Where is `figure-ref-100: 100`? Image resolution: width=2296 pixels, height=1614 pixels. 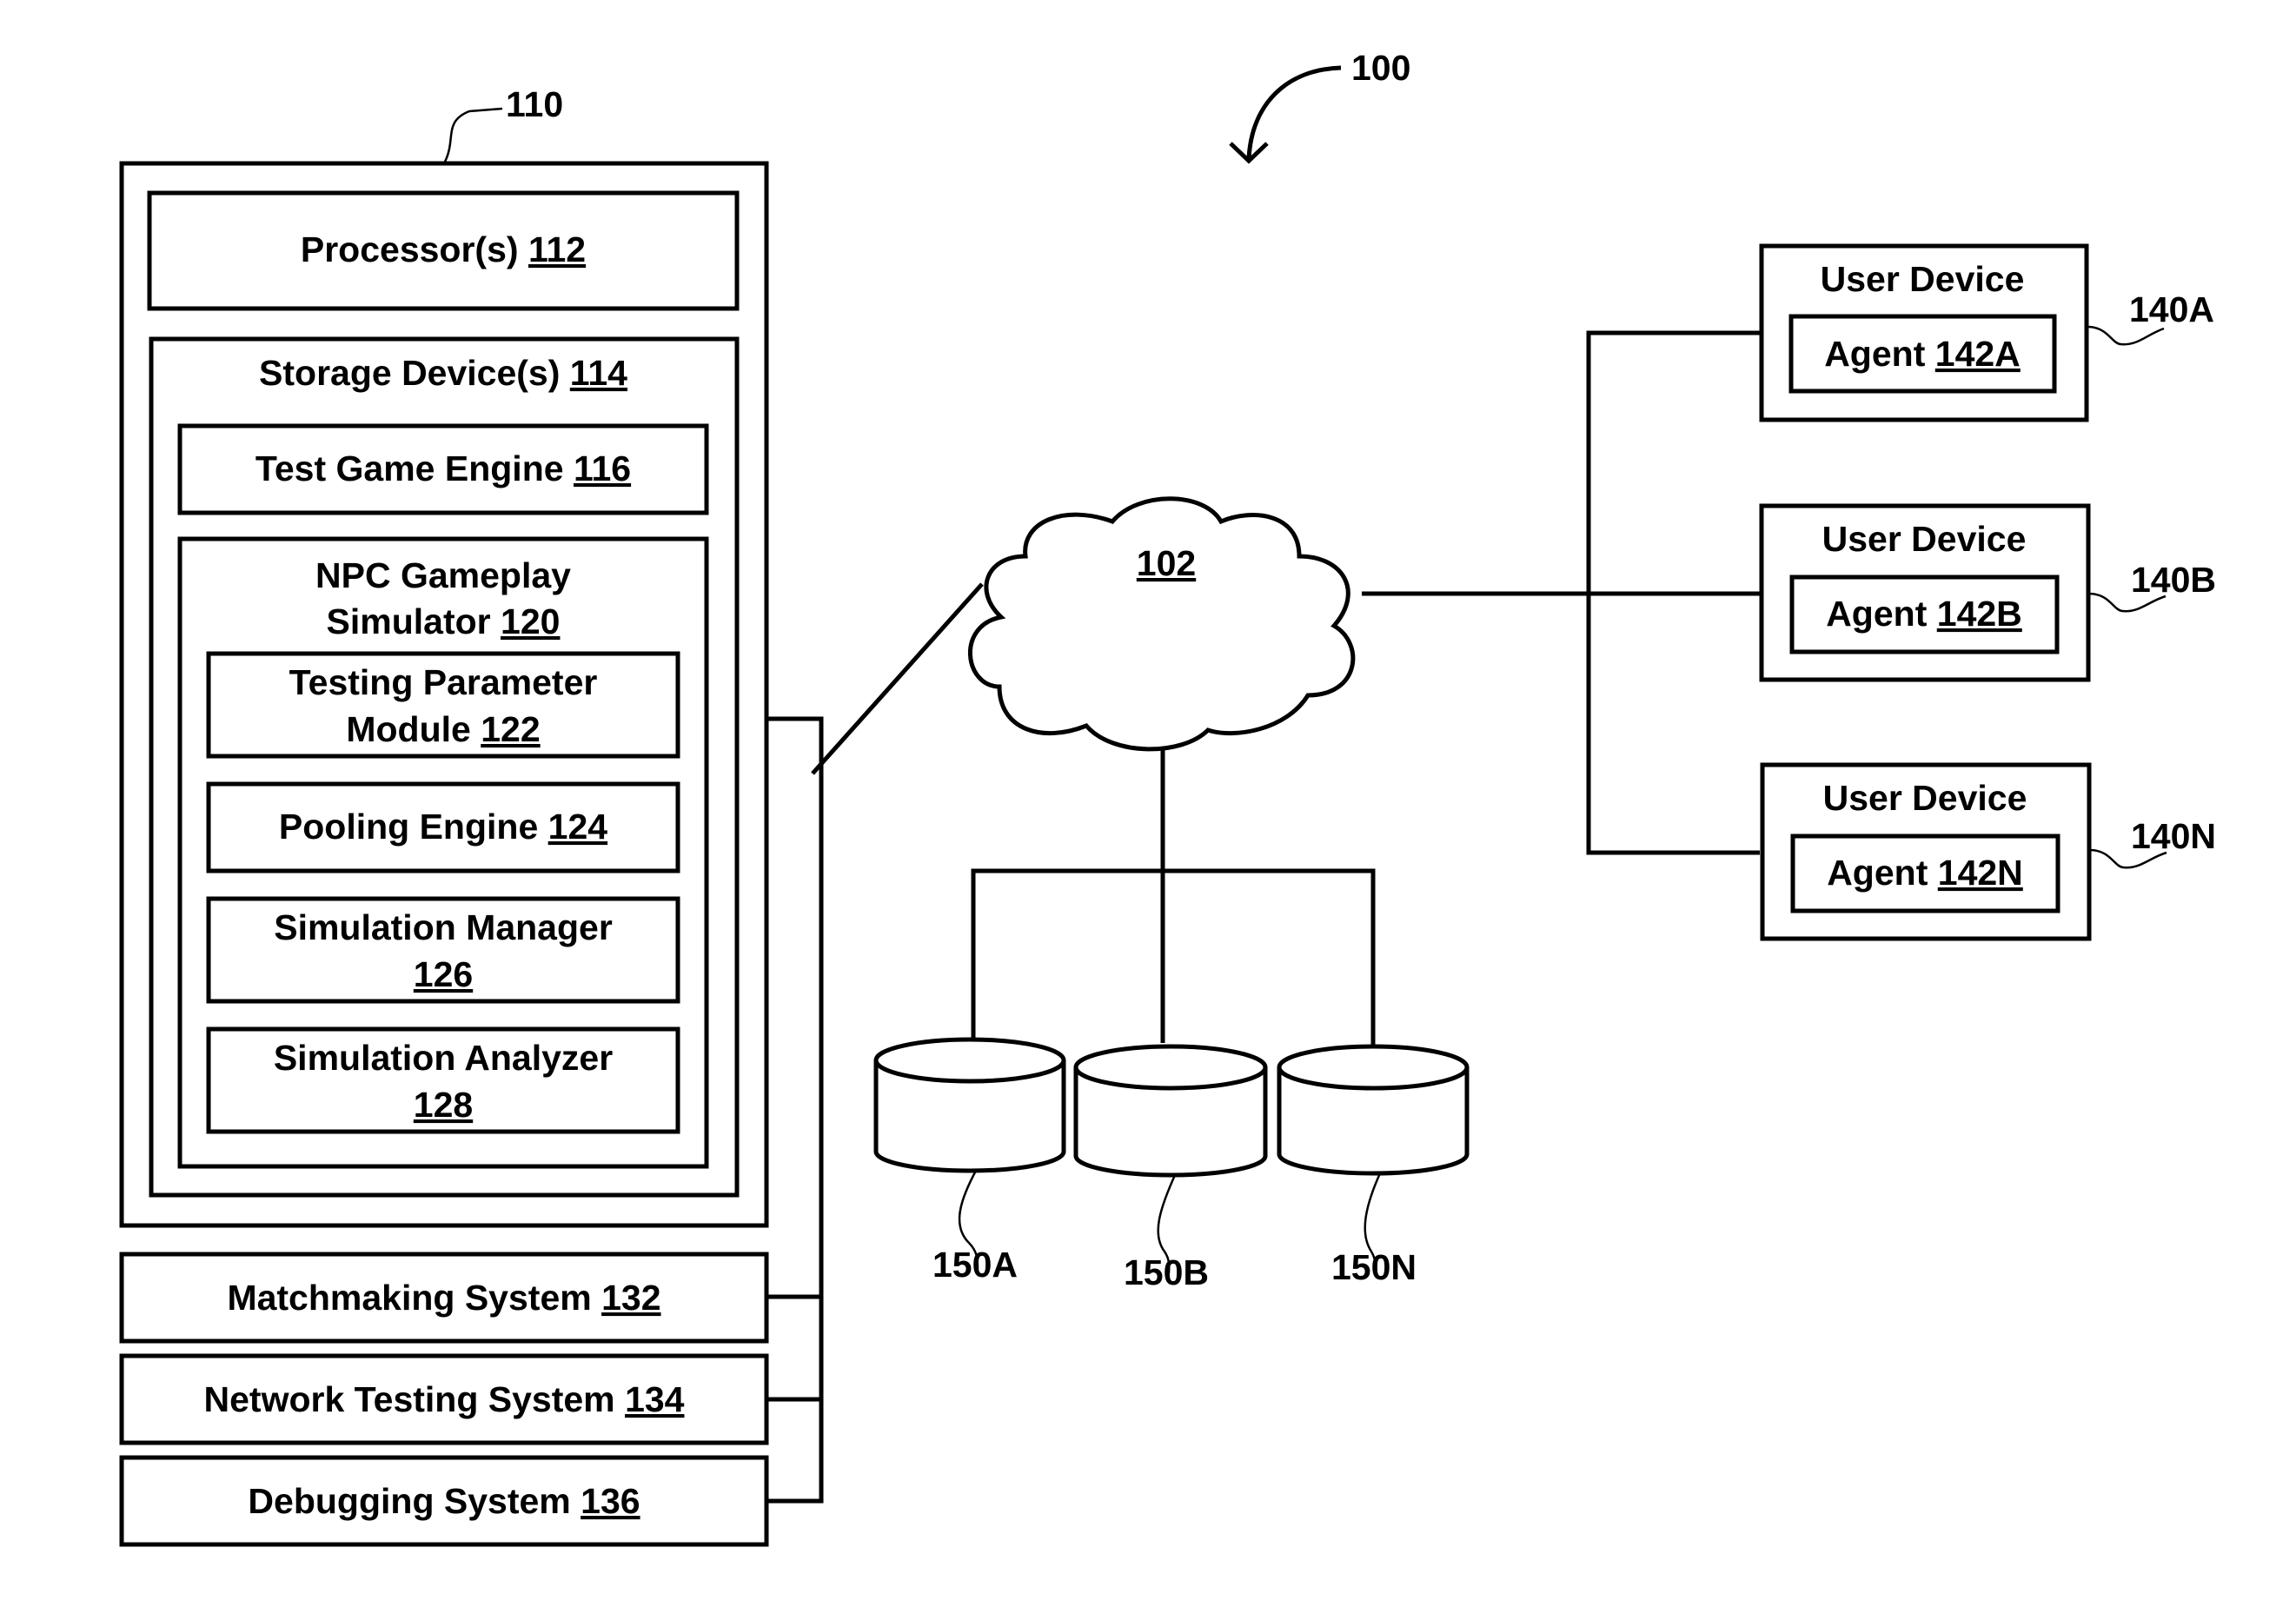 figure-ref-100: 100 is located at coordinates (1319, 106).